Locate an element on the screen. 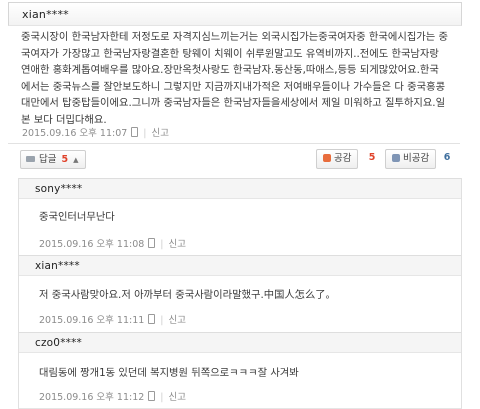 This screenshot has width=480, height=409. reply-meta: 2015.09.16 오후 11:12 | 신고 is located at coordinates (112, 396).